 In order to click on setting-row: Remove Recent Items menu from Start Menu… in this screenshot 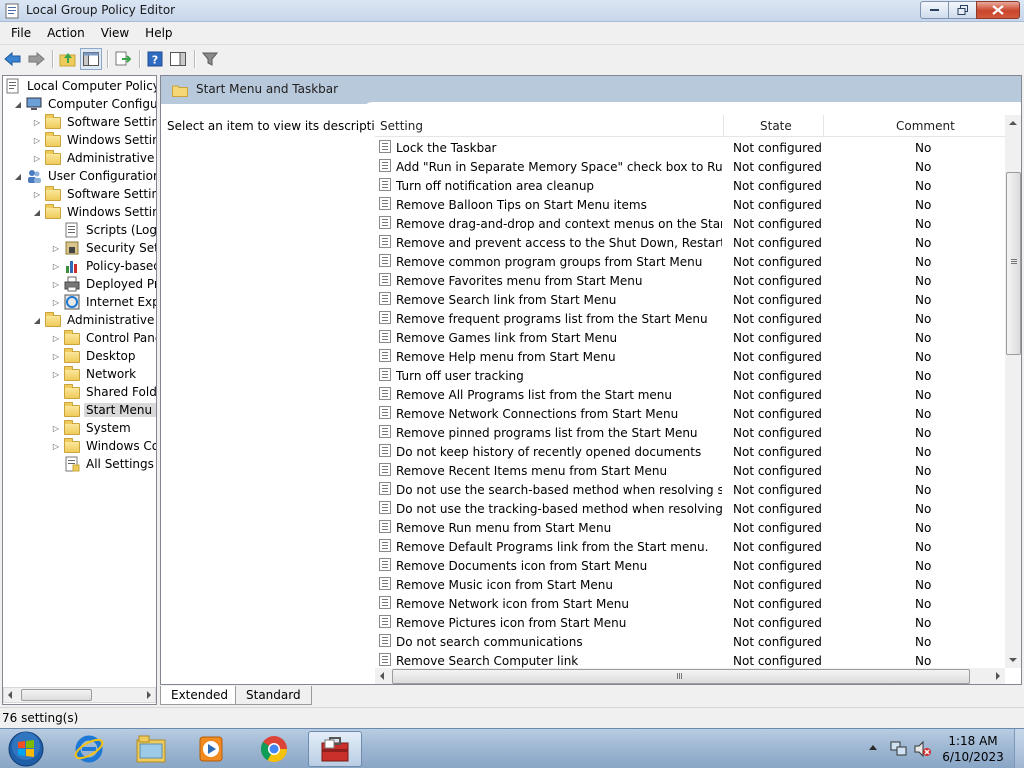, I will do `click(690, 470)`.